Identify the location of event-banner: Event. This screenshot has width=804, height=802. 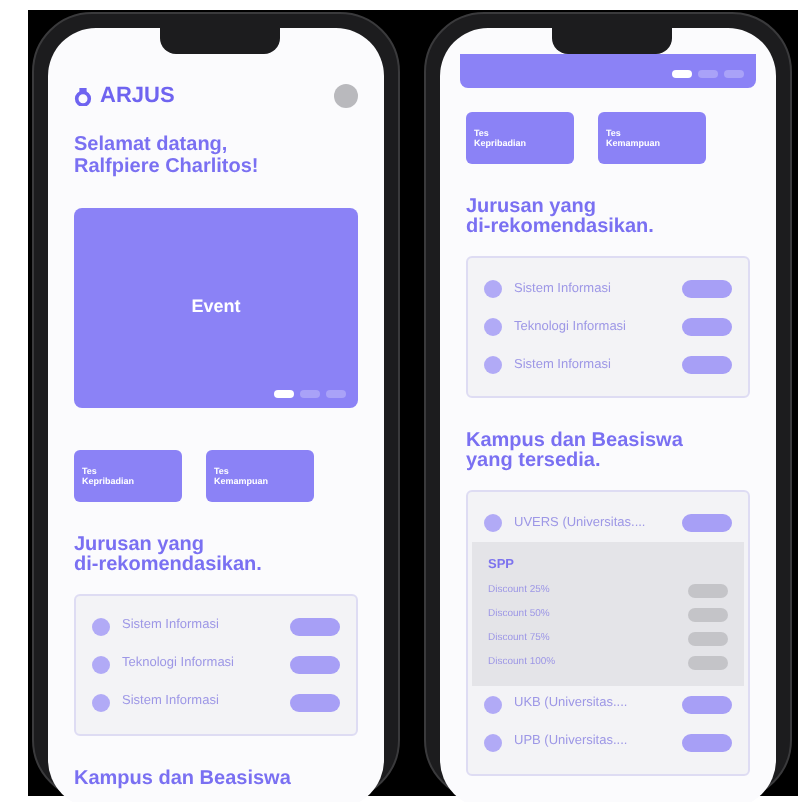
(216, 307).